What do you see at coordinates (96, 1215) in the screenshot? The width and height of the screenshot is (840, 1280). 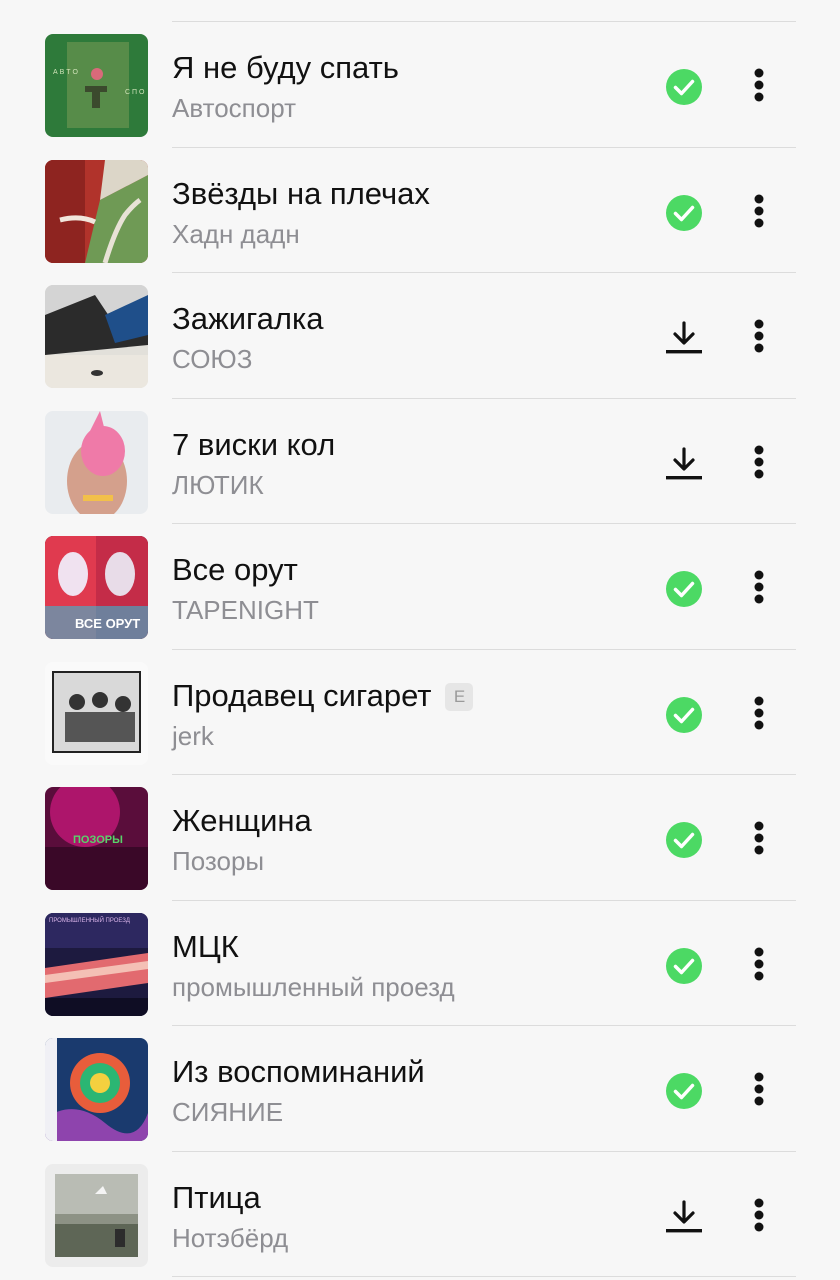 I see `album-cover-grey-field` at bounding box center [96, 1215].